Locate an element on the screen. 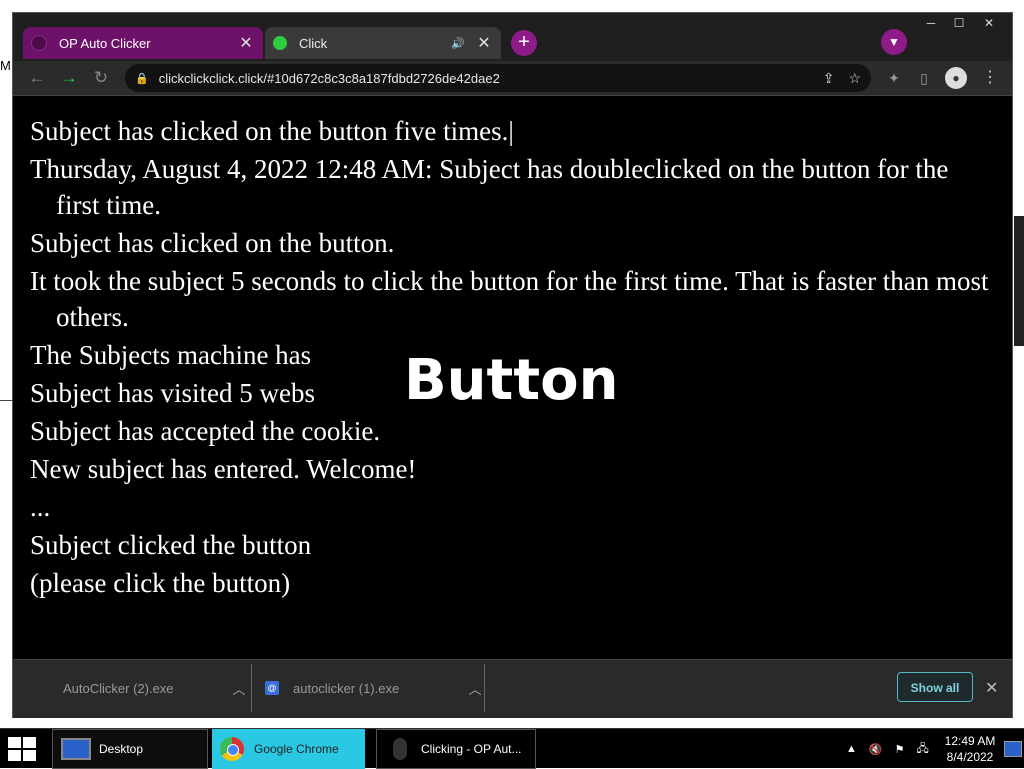 Image resolution: width=1024 pixels, height=769 pixels. forward-arrow-icon: → is located at coordinates (69, 78).